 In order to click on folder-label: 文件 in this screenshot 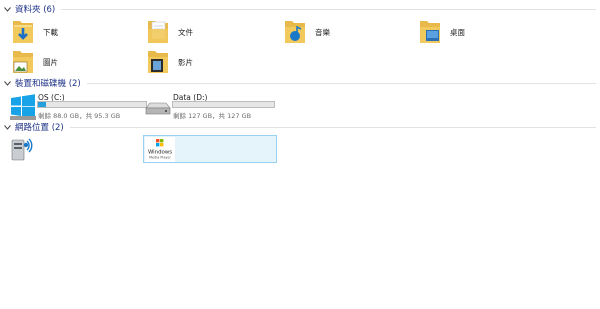, I will do `click(185, 32)`.